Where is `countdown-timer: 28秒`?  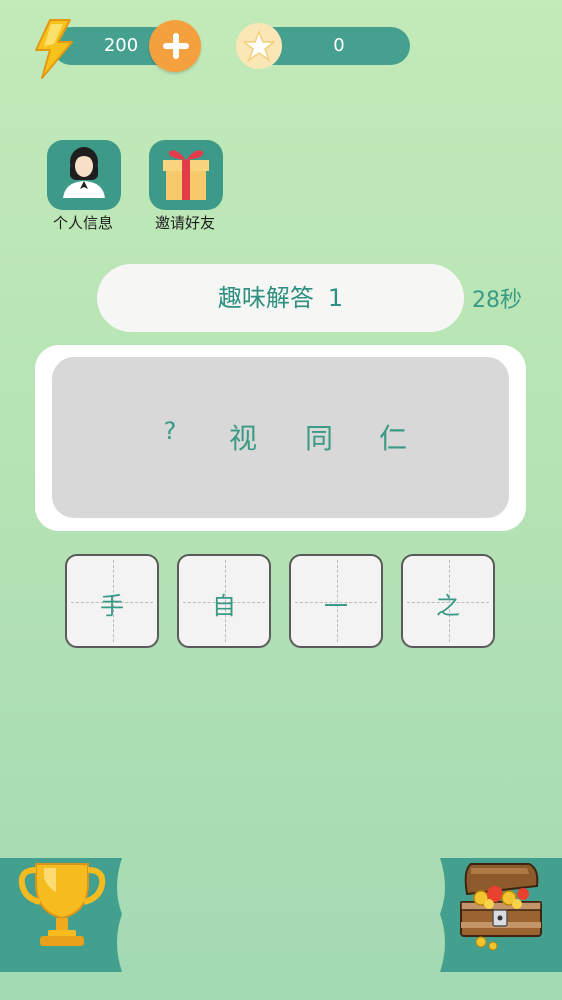
countdown-timer: 28秒 is located at coordinates (497, 300).